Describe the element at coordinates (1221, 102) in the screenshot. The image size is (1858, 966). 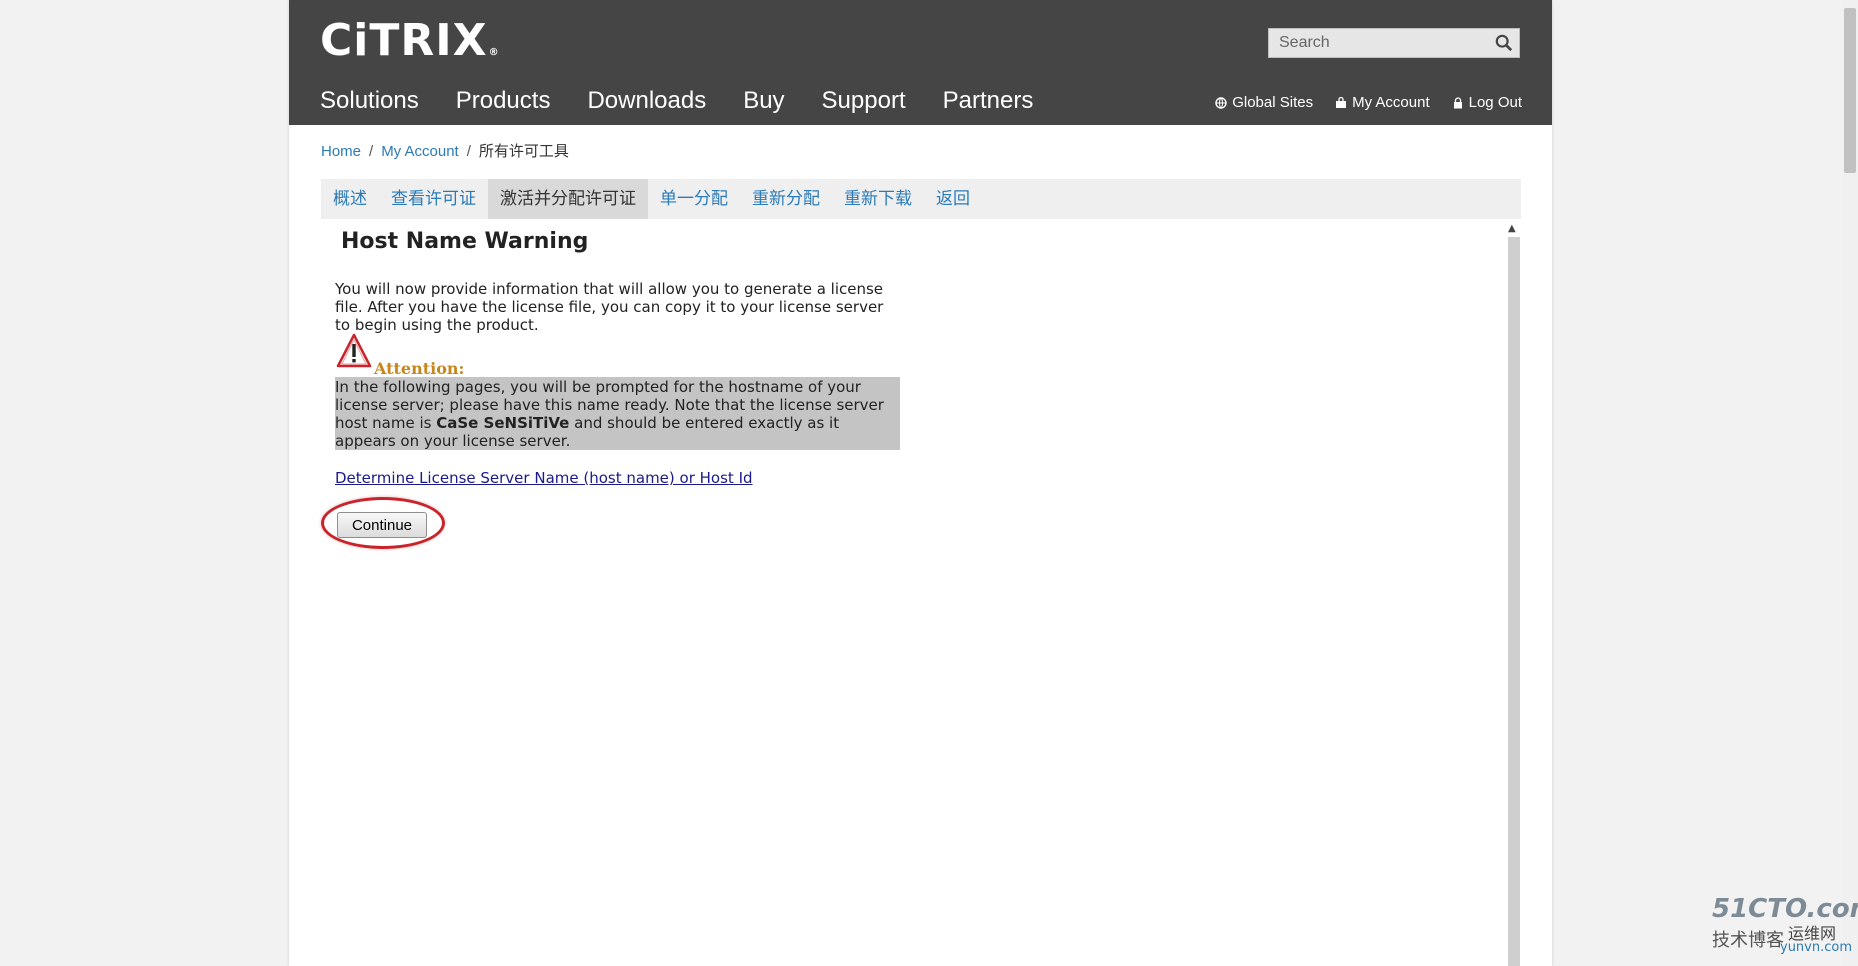
I see `globe-icon` at that location.